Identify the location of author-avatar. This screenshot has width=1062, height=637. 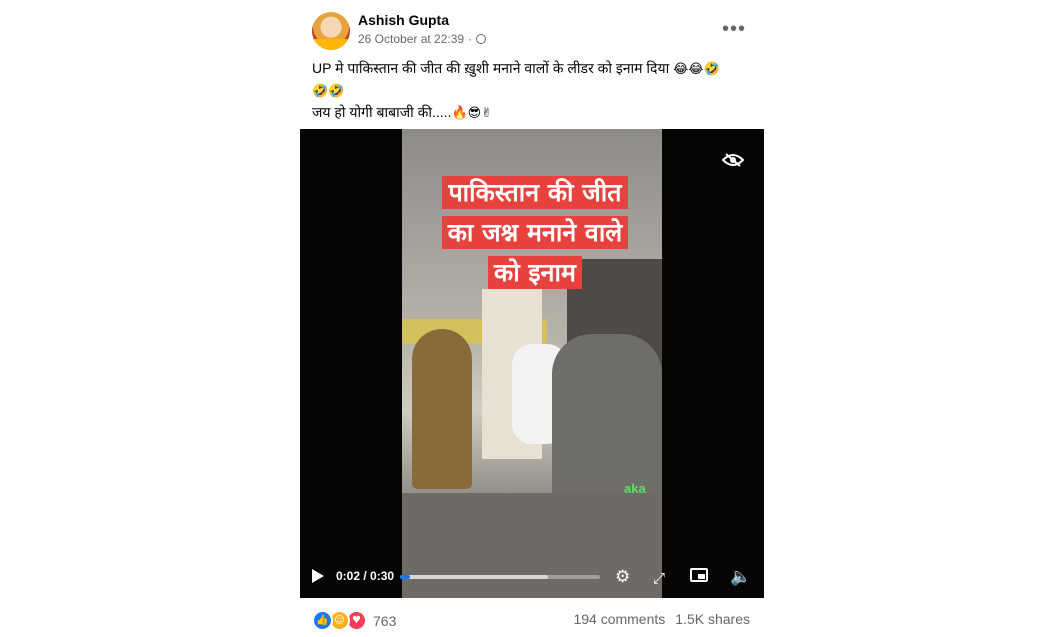
(331, 31).